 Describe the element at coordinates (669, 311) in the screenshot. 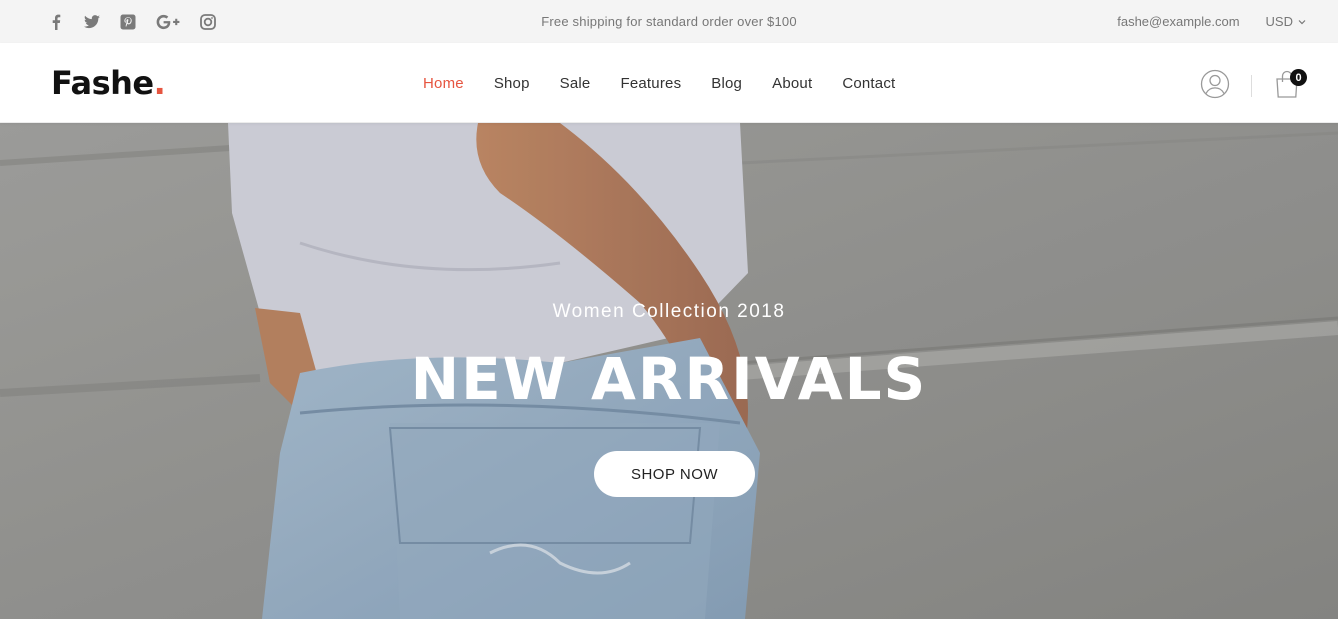

I see `hero-subtitle: Women Collection 2018` at that location.